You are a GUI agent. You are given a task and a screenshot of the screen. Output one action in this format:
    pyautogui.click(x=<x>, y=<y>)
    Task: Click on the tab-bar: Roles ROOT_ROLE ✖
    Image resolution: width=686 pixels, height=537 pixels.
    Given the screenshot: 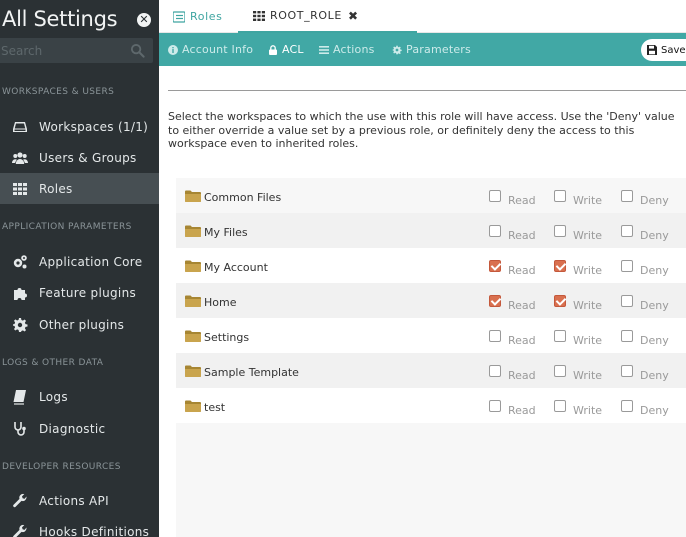 What is the action you would take?
    pyautogui.click(x=422, y=16)
    